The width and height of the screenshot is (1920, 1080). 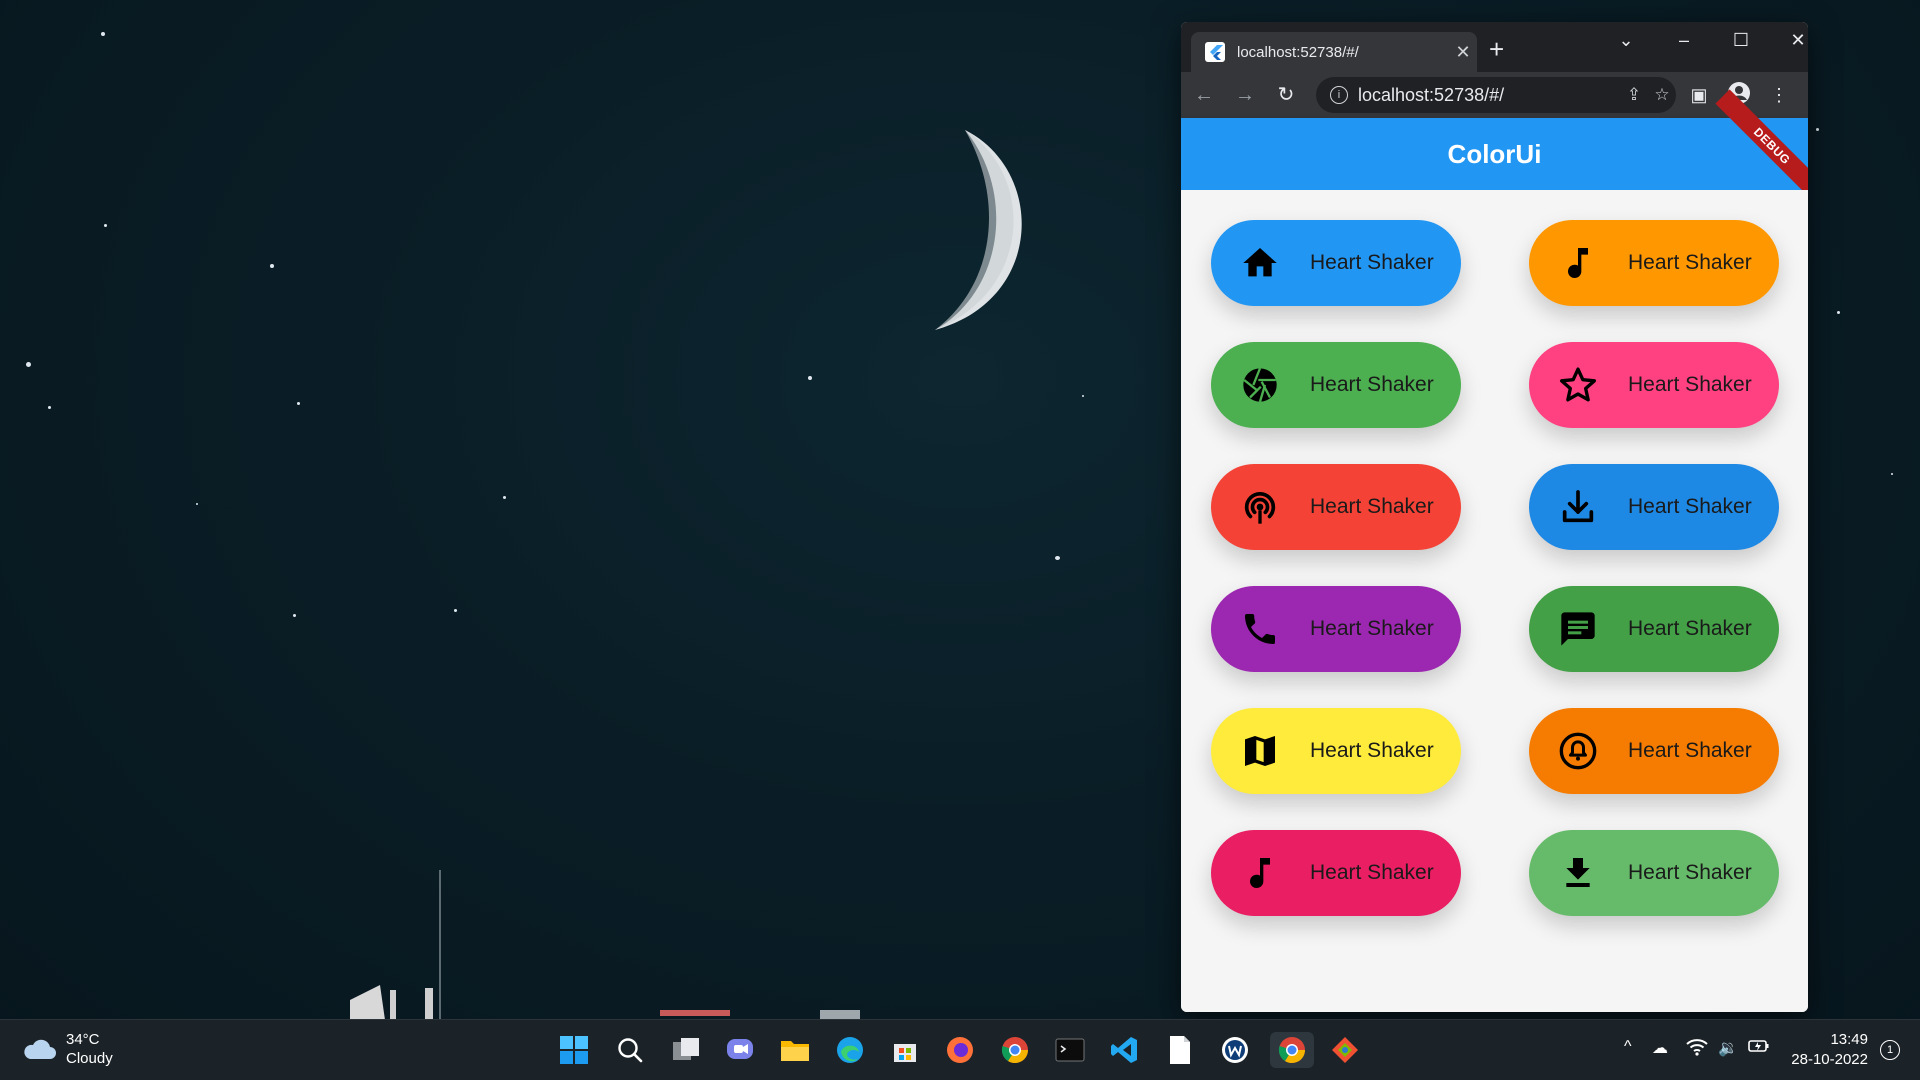 What do you see at coordinates (1345, 1050) in the screenshot?
I see `git-tool-icon` at bounding box center [1345, 1050].